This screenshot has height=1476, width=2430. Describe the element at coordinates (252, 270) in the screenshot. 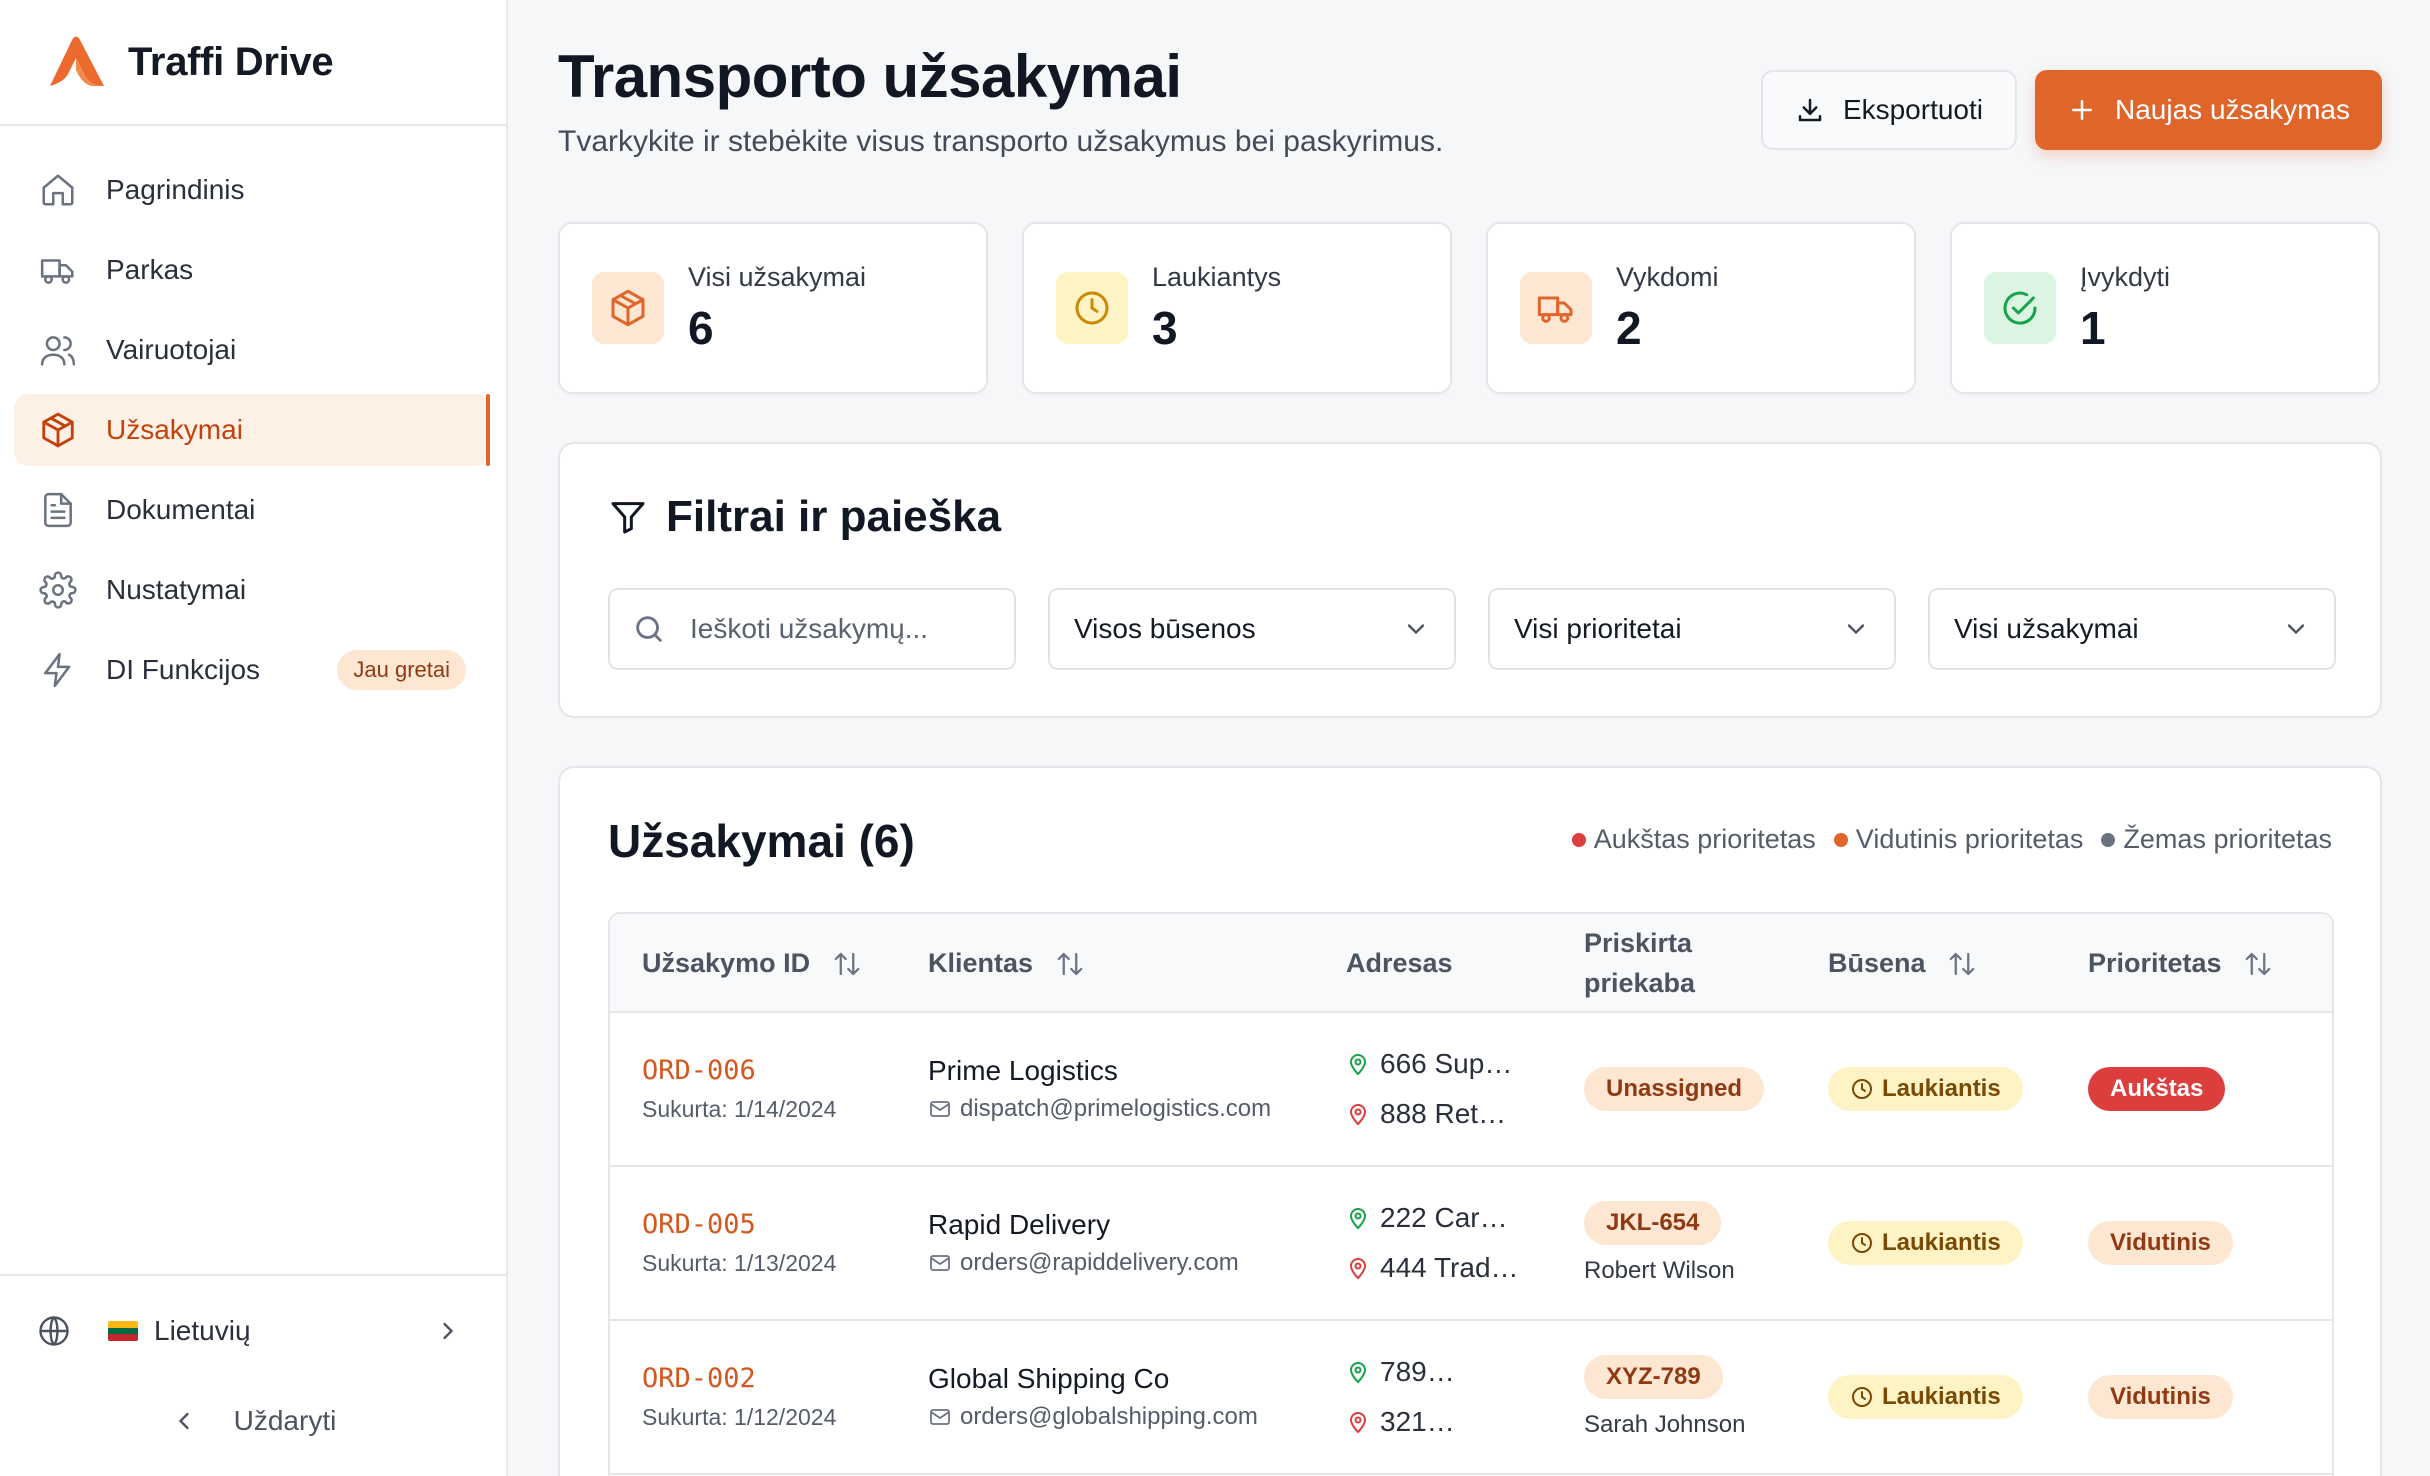

I see `sidebar-item-fleet: Parkas` at that location.